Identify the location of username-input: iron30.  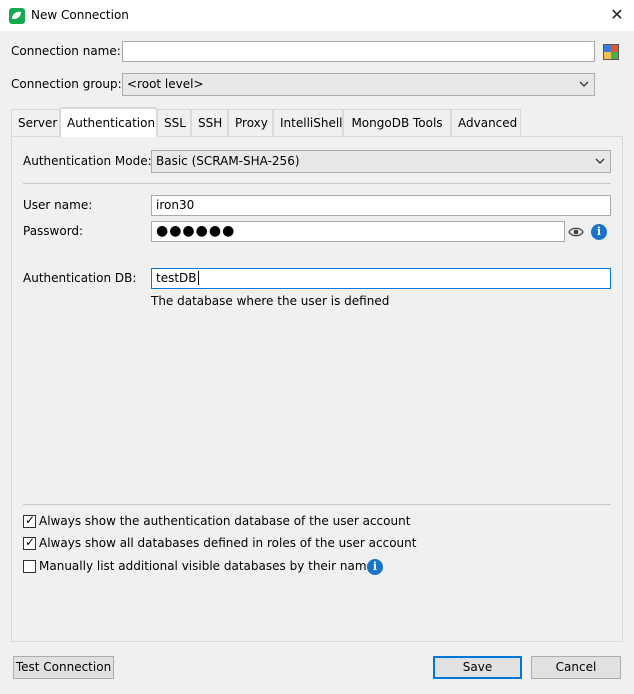
(381, 205).